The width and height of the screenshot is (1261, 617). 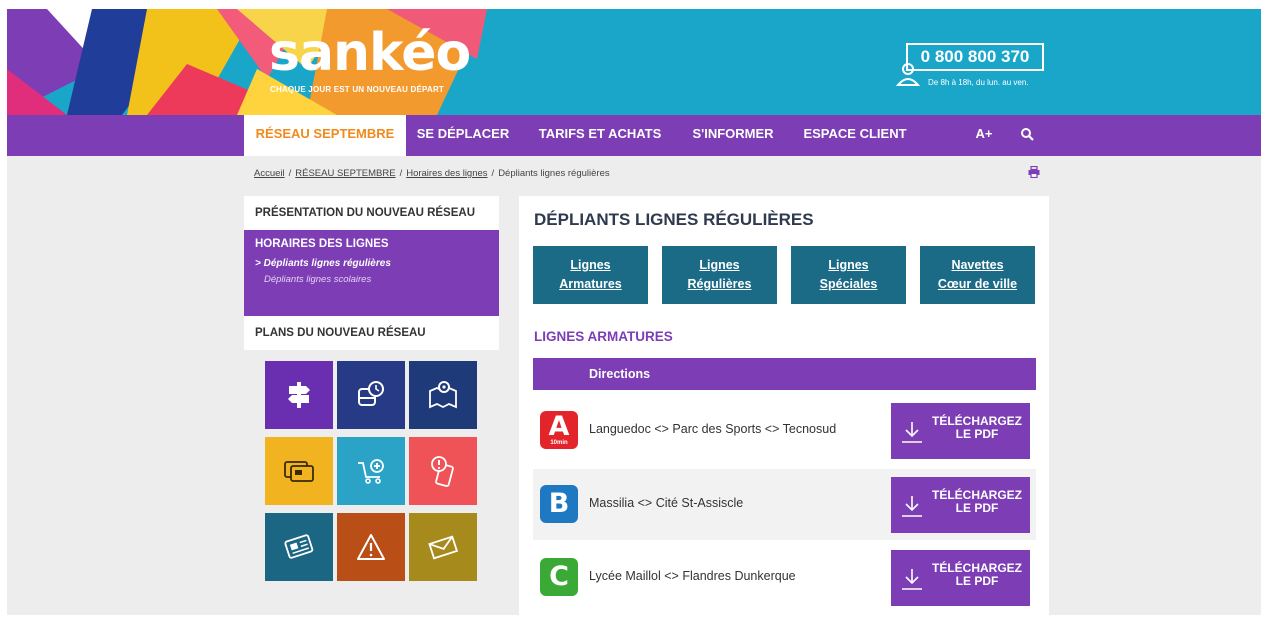 What do you see at coordinates (1027, 134) in the screenshot?
I see `search-icon` at bounding box center [1027, 134].